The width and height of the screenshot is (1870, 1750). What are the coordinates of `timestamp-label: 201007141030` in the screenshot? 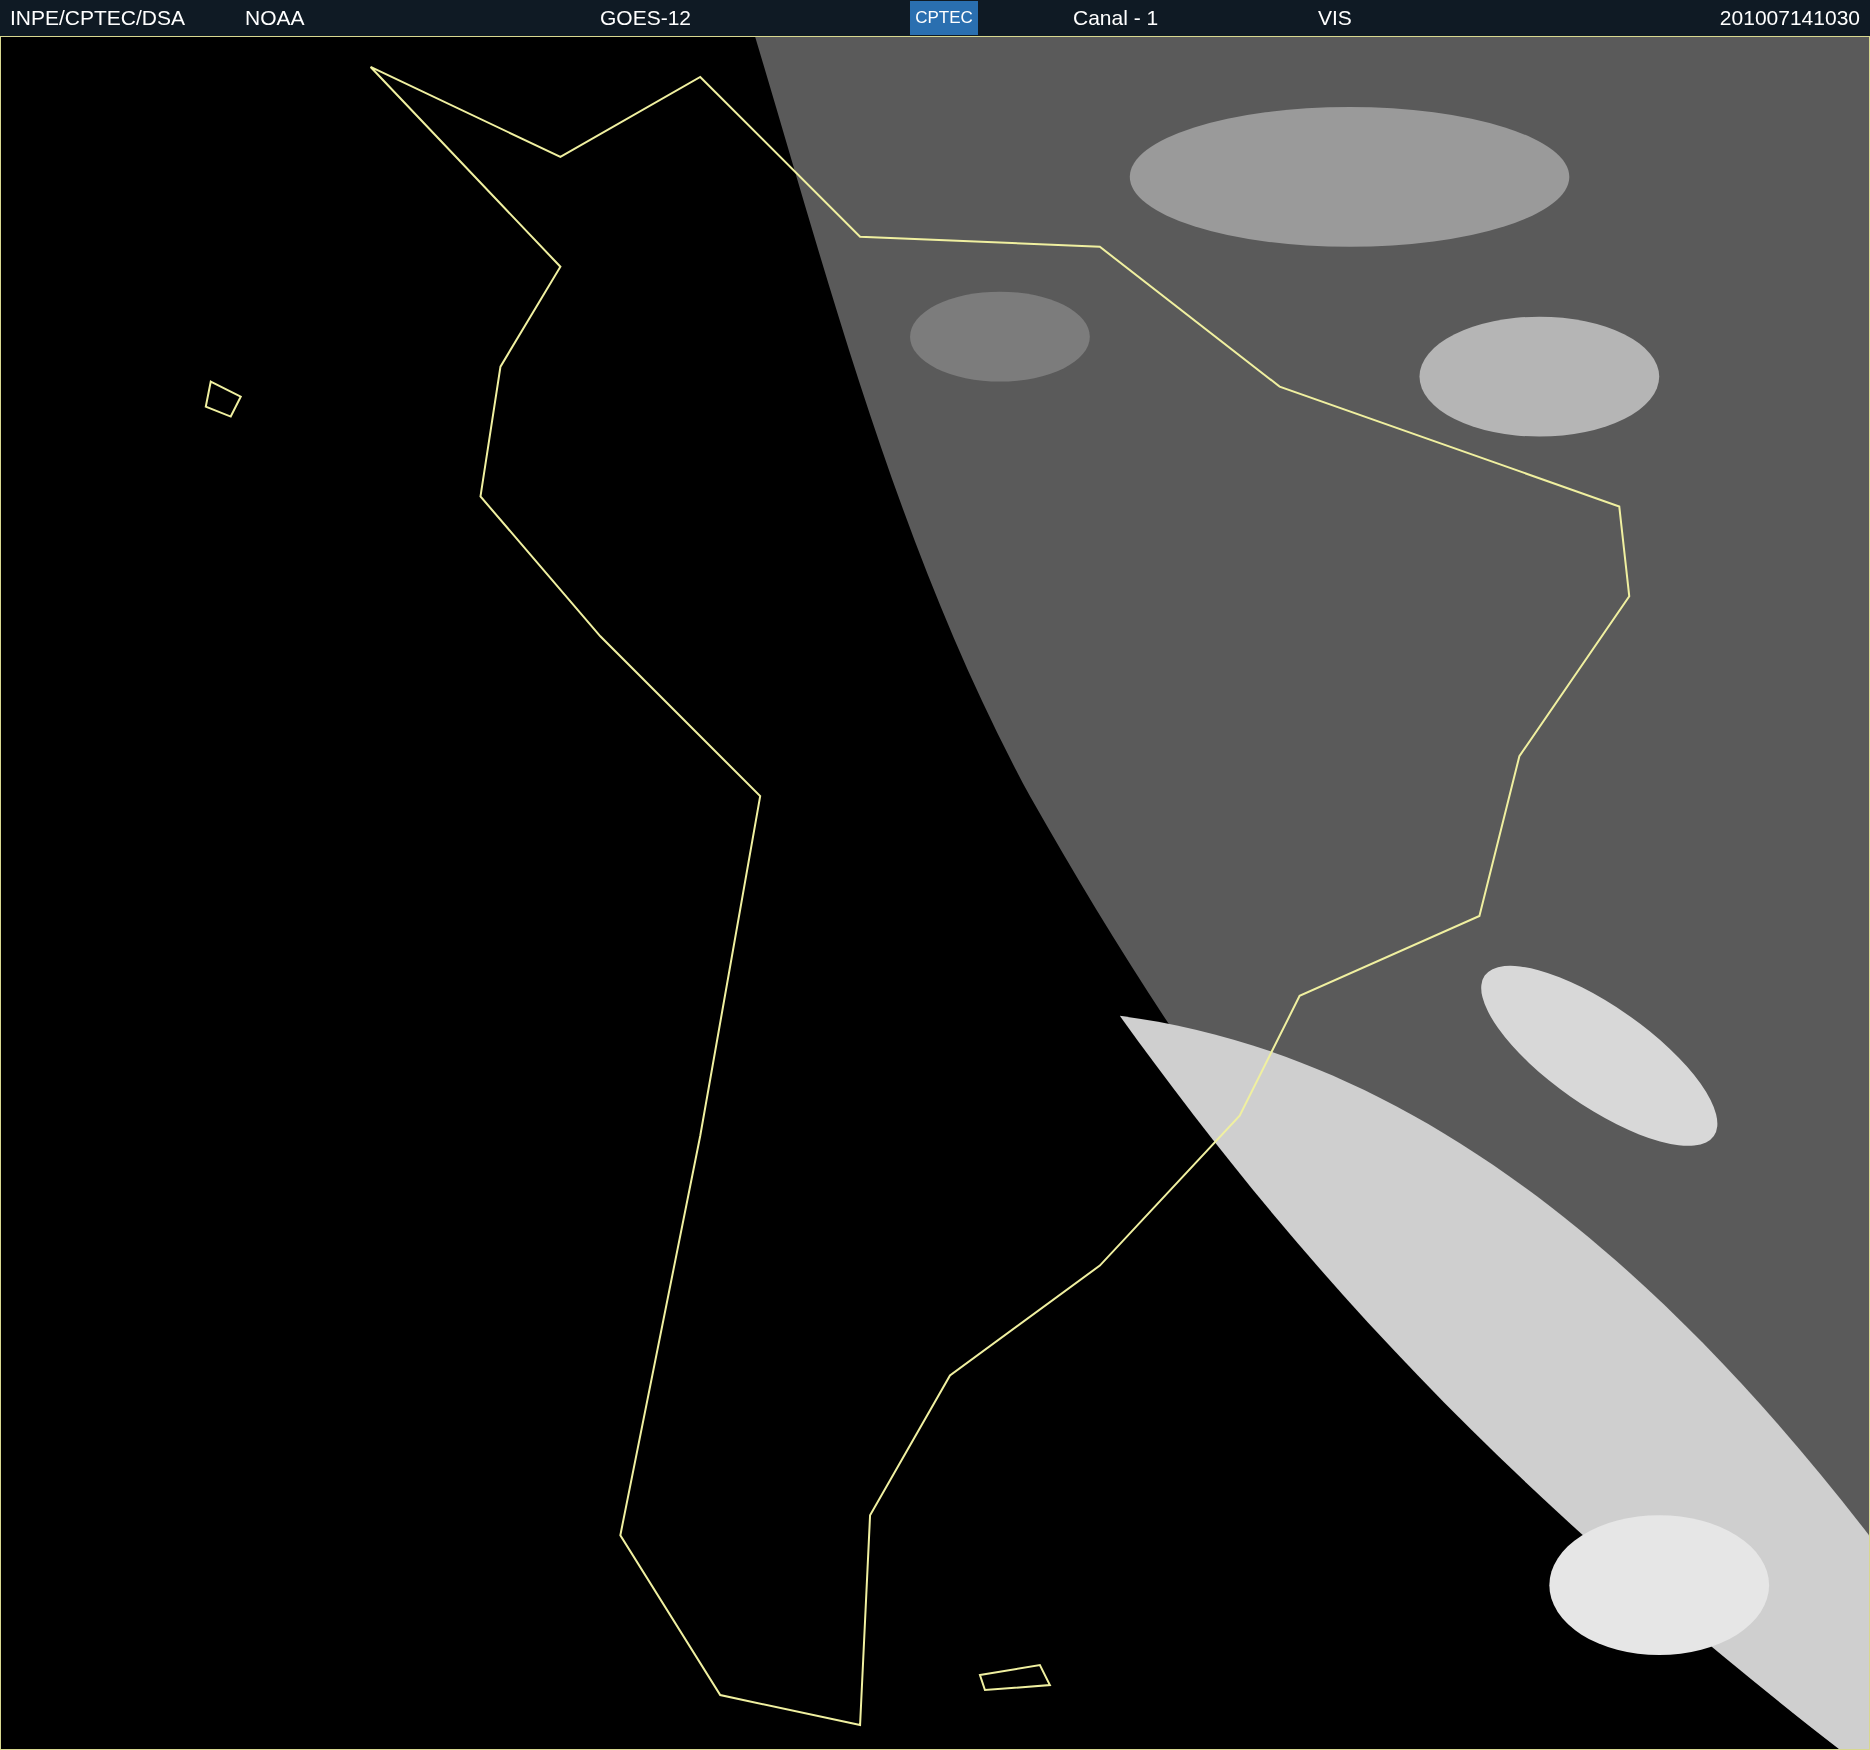 It's located at (1789, 18).